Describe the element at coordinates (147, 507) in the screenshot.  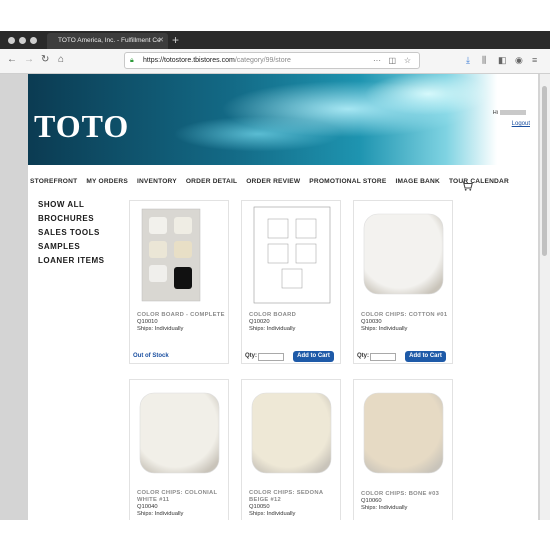
I see `product-sku: Q10040` at that location.